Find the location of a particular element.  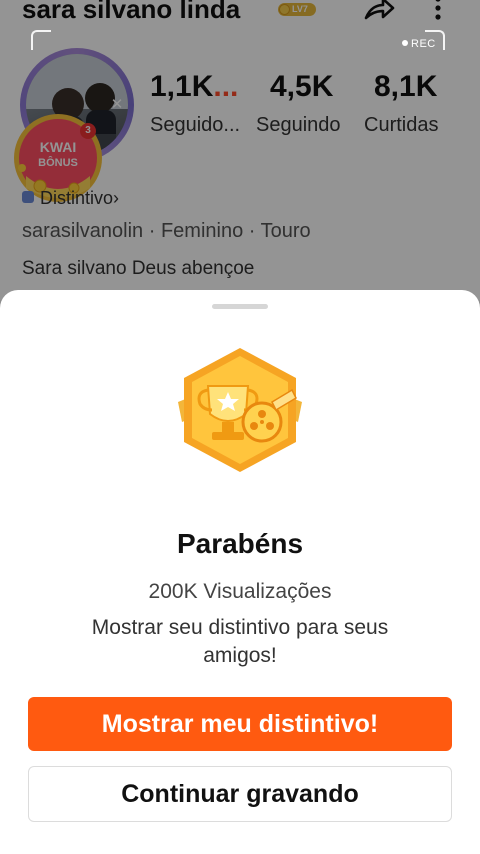

recording-indicator: REC is located at coordinates (419, 44).